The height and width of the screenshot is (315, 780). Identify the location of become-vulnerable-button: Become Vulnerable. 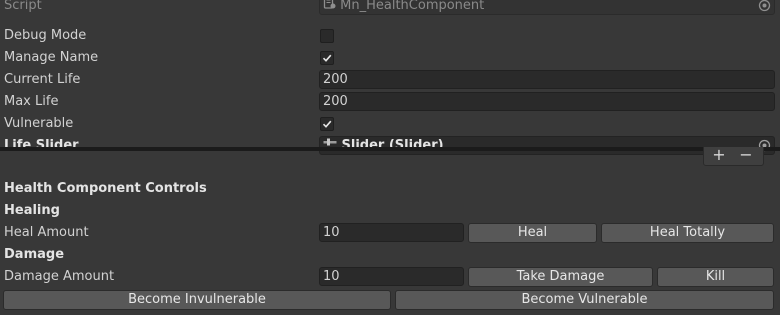
(584, 300).